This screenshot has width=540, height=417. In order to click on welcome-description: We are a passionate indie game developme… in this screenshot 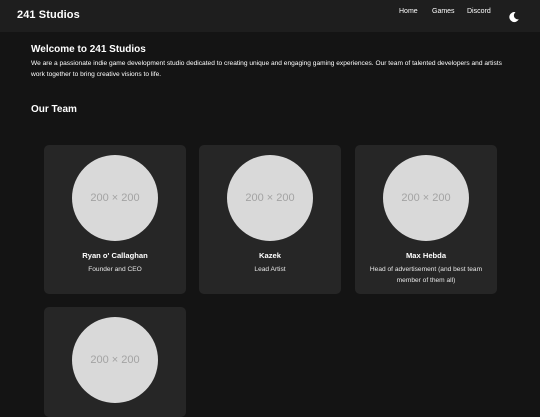, I will do `click(266, 69)`.